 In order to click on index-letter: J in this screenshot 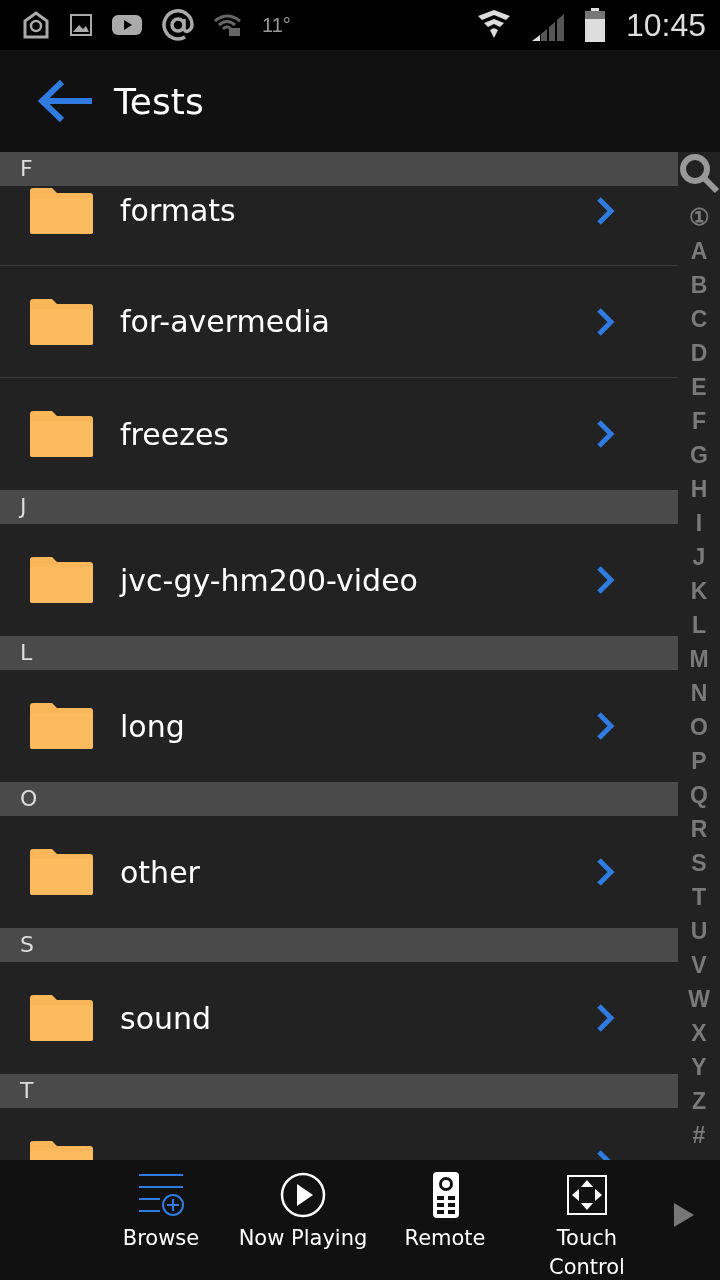, I will do `click(699, 557)`.